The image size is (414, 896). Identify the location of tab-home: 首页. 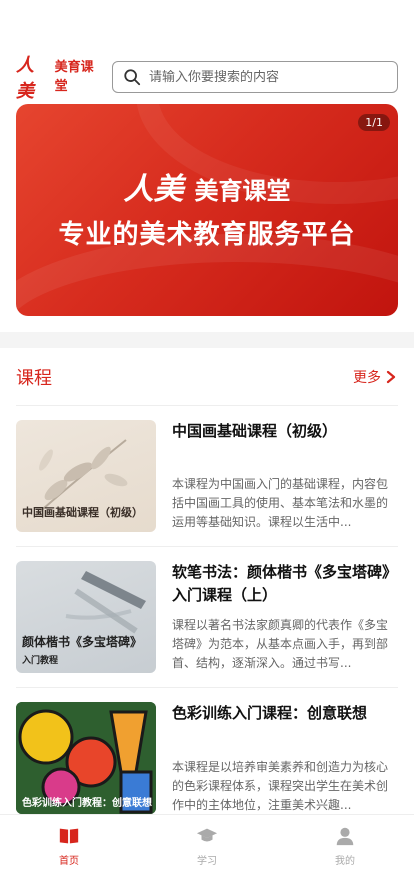
(69, 855).